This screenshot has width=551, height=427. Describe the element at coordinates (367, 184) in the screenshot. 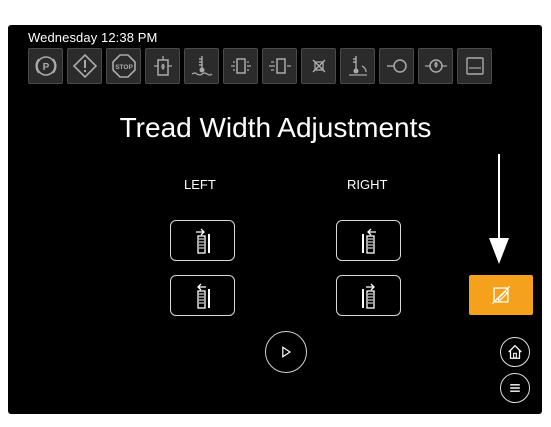

I see `right-column-label: RIGHT` at that location.